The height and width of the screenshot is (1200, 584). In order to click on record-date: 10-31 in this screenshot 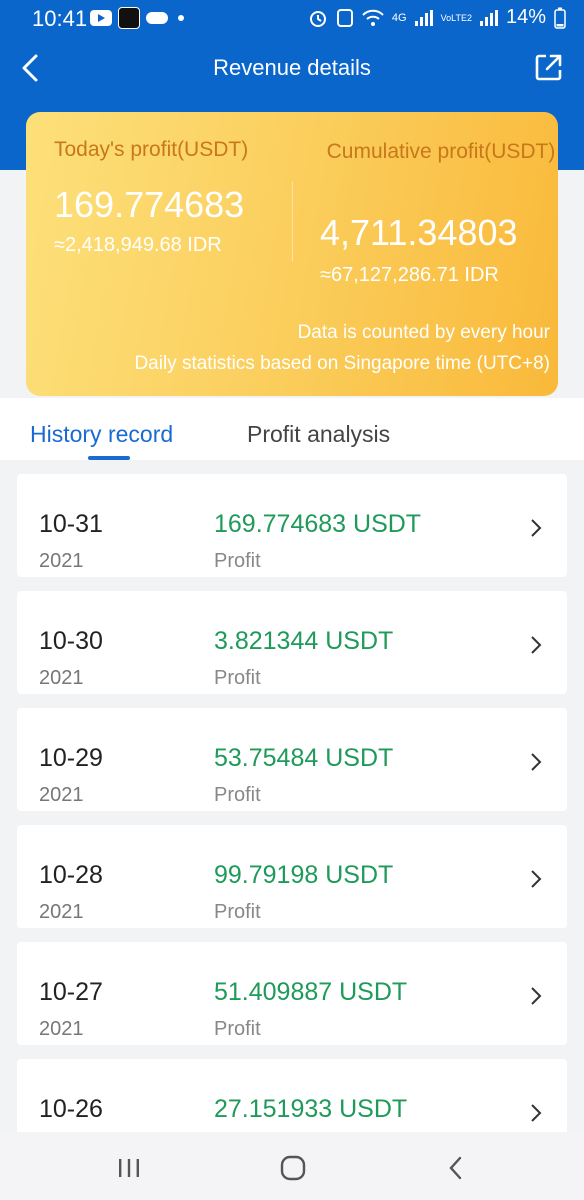, I will do `click(71, 524)`.